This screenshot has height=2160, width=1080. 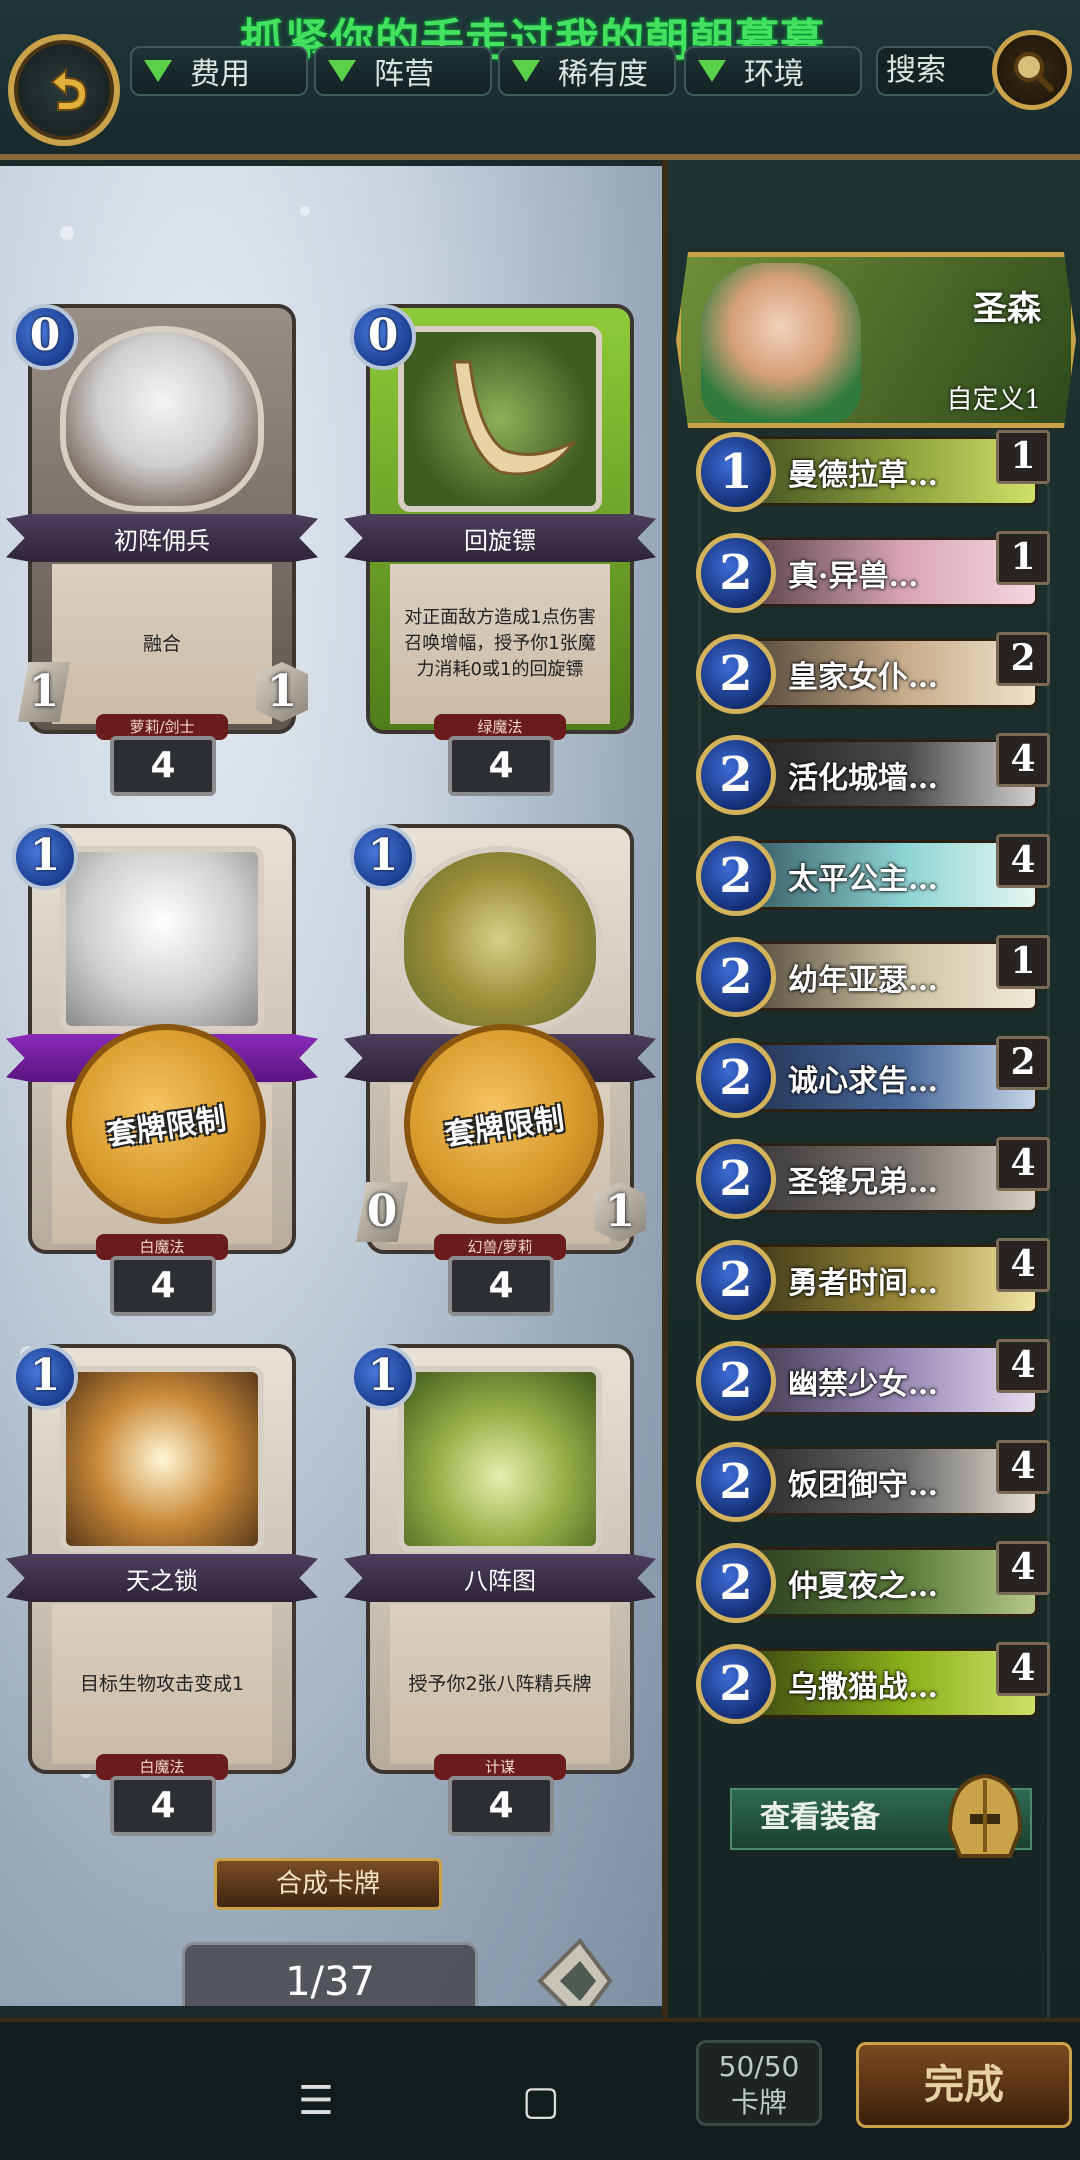 What do you see at coordinates (873, 775) in the screenshot?
I see `deck-card-row: 2 活化城墙… 4` at bounding box center [873, 775].